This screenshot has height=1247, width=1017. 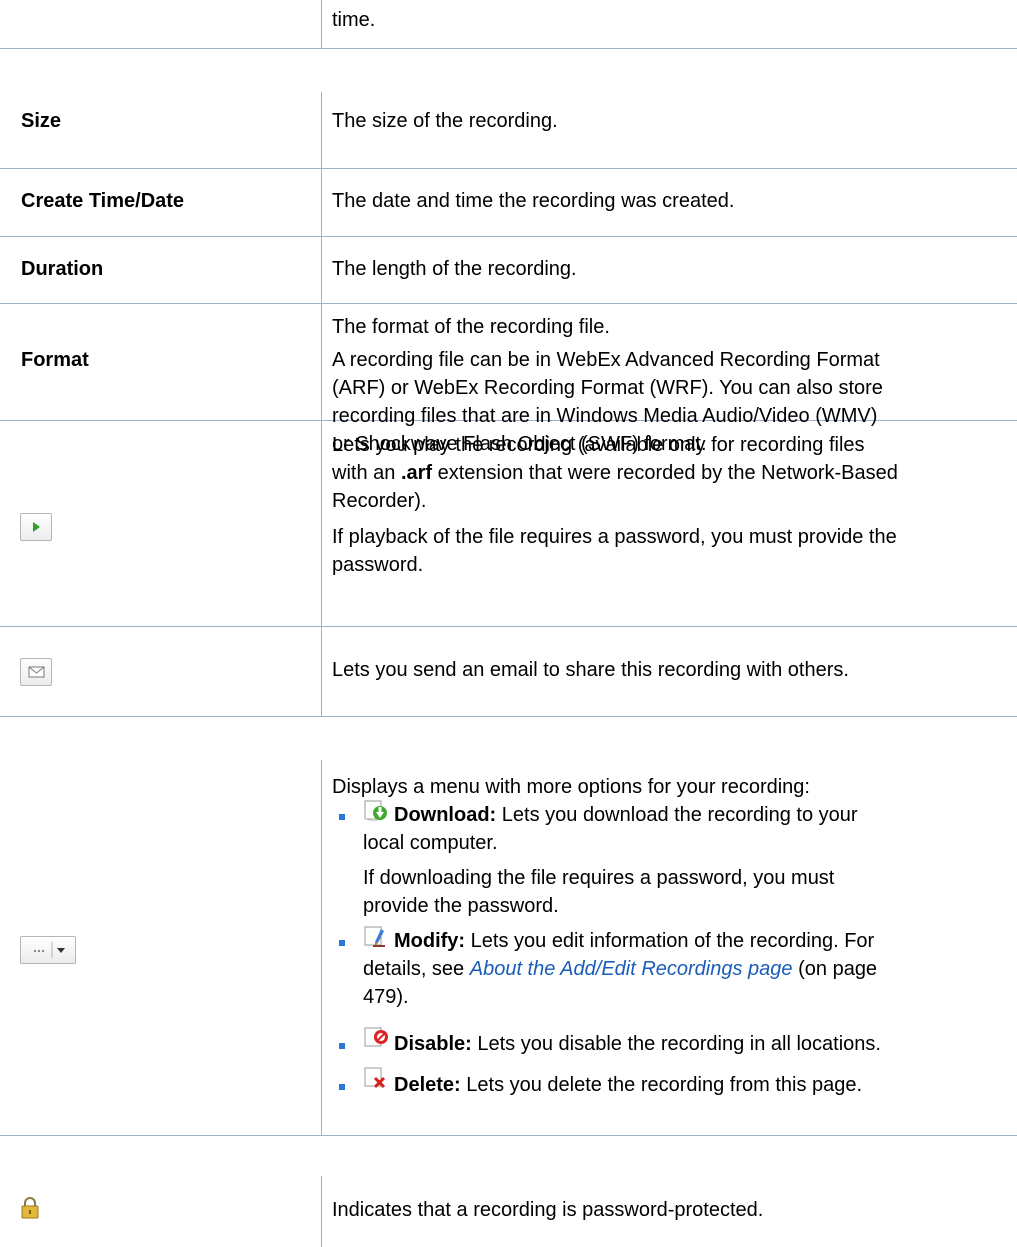 I want to click on row-label-duration: Duration, so click(x=62, y=269).